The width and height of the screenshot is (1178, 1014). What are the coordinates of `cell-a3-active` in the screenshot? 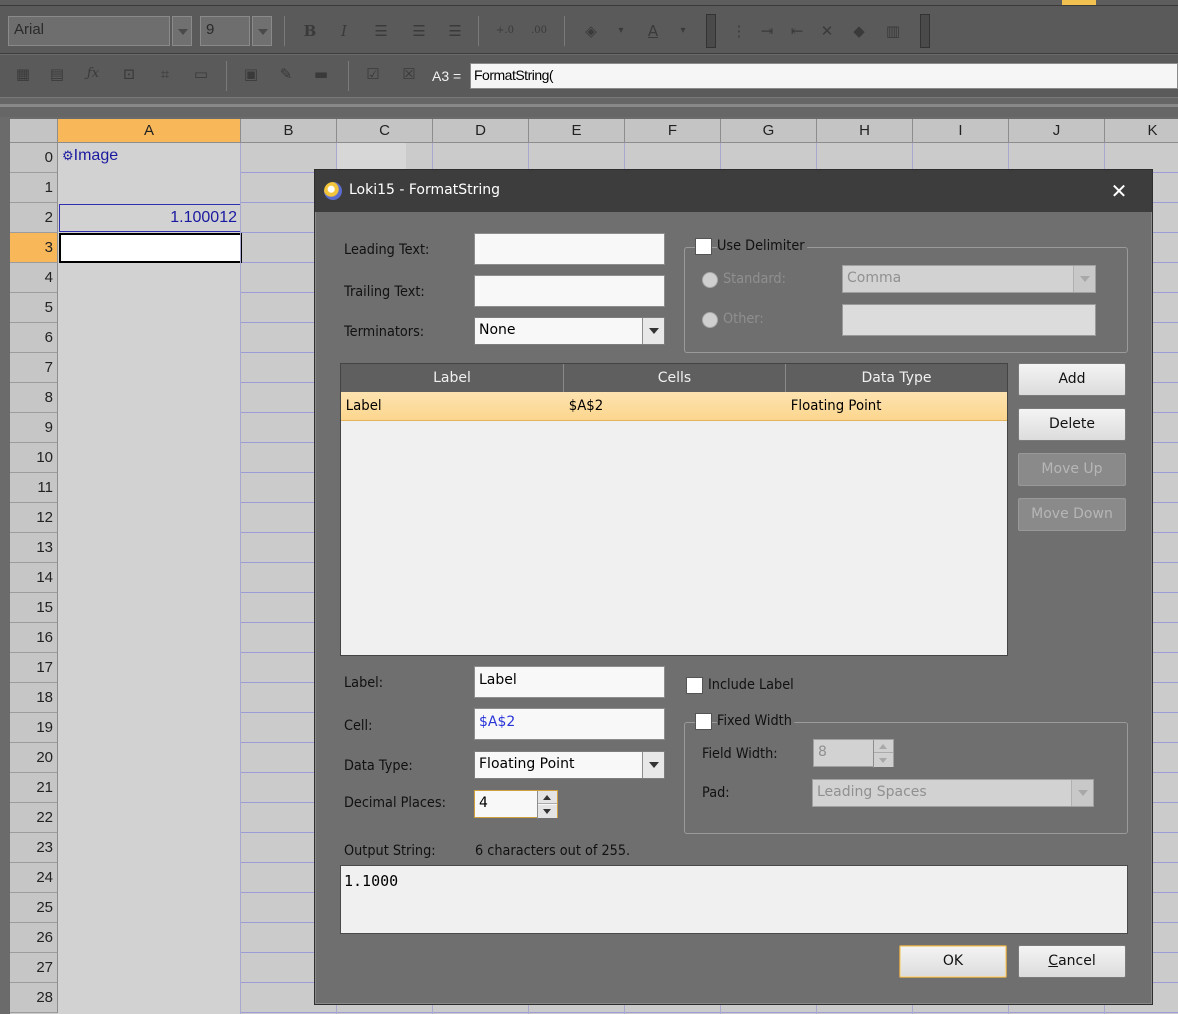 It's located at (150, 248).